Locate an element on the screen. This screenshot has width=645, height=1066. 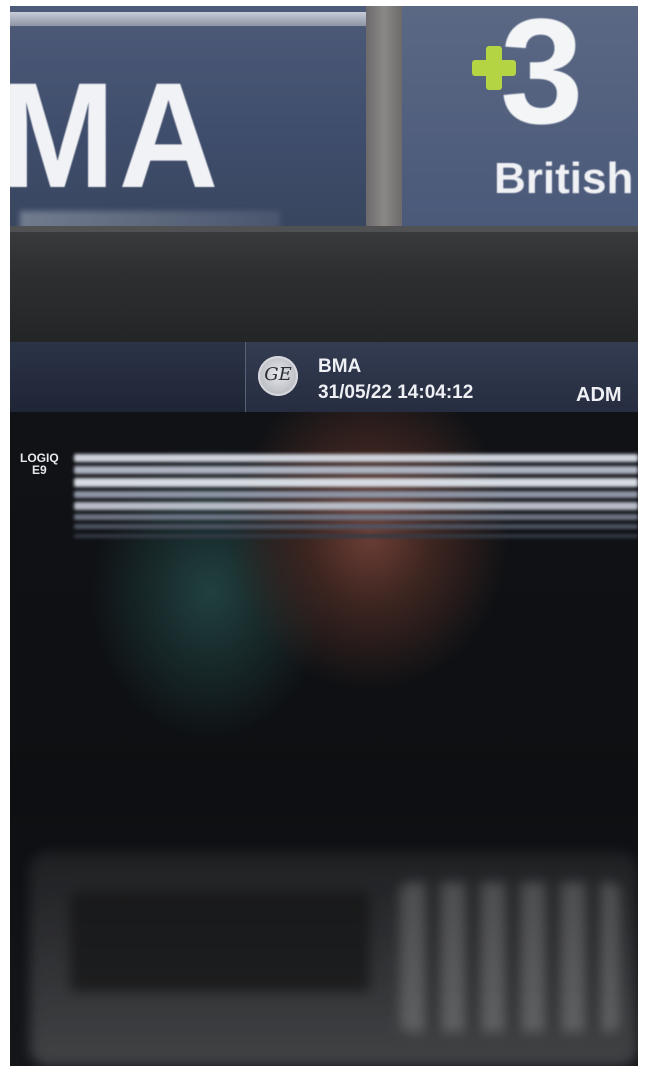
header-site-name: BMA is located at coordinates (340, 366).